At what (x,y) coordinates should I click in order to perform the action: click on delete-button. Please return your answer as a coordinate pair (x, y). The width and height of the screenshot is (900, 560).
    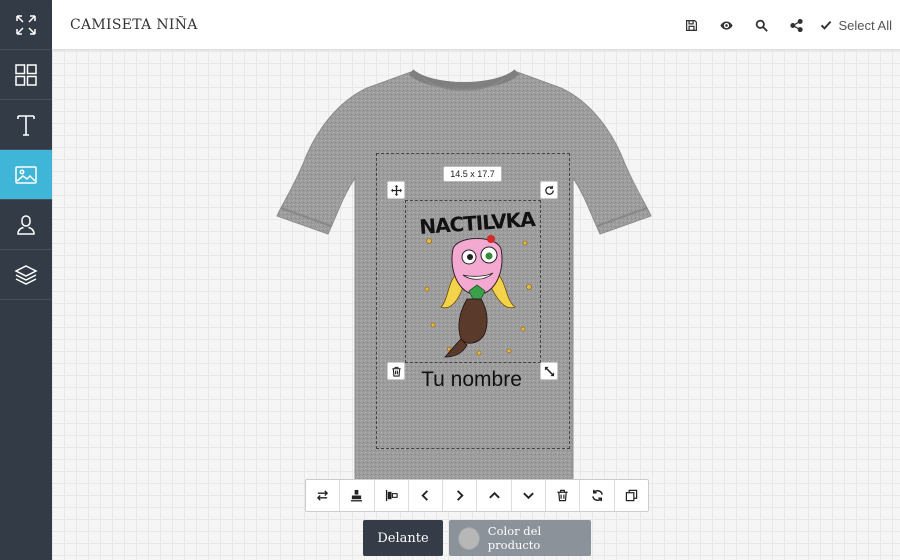
    Looking at the image, I should click on (563, 495).